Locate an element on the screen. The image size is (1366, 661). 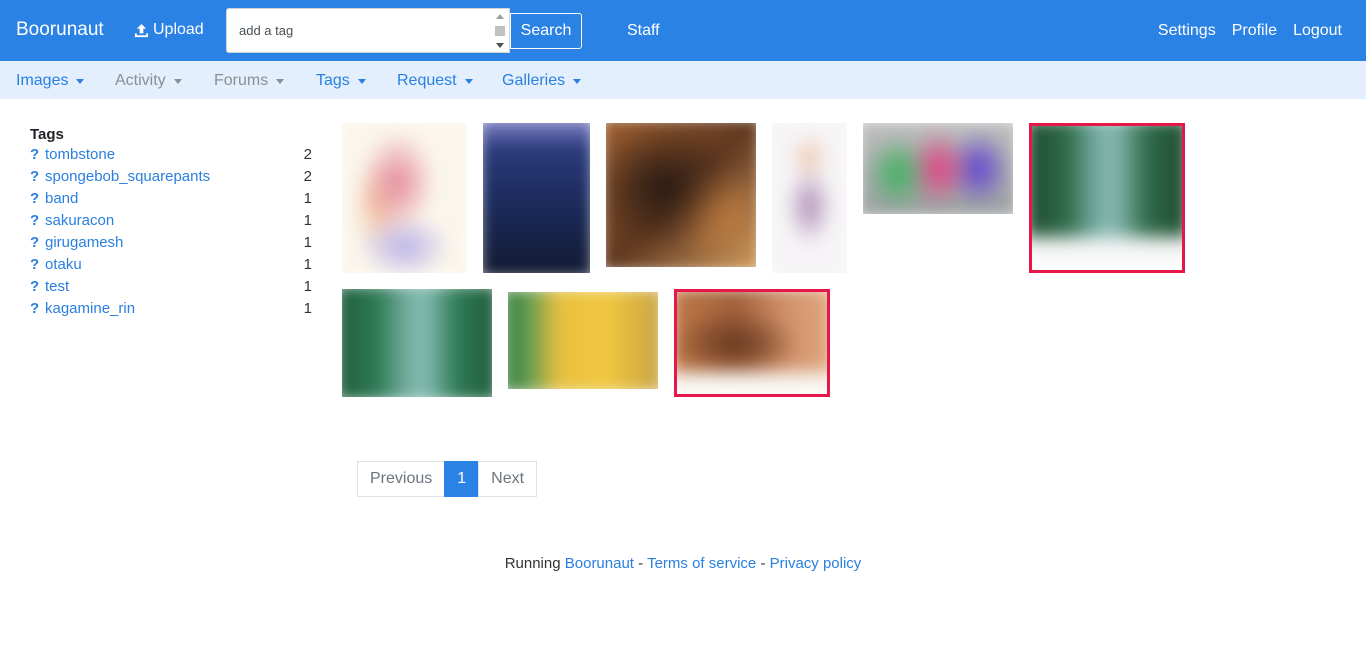
scroll-up-icon is located at coordinates (500, 16).